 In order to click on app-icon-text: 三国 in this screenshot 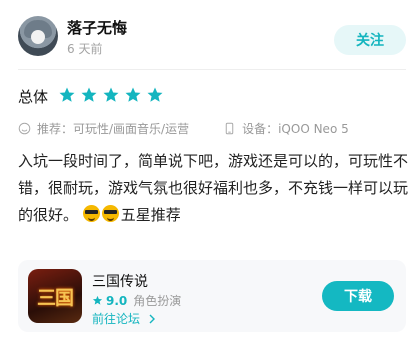, I will do `click(55, 297)`.